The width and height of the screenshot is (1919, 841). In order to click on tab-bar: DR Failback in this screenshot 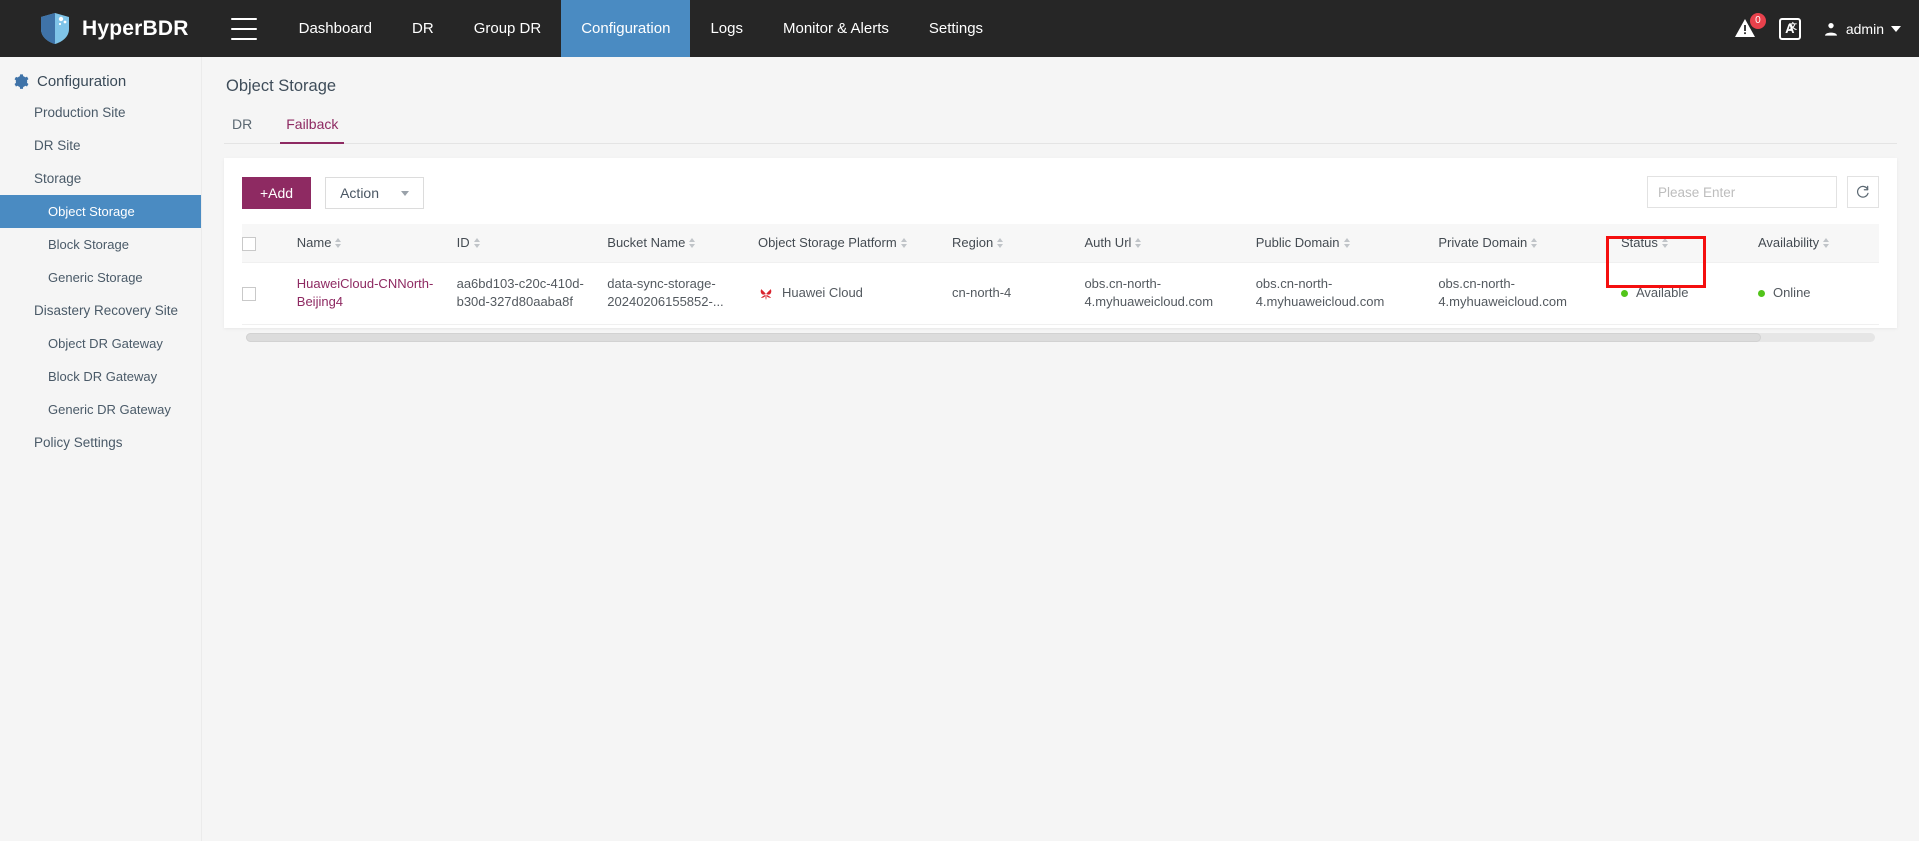, I will do `click(1060, 128)`.